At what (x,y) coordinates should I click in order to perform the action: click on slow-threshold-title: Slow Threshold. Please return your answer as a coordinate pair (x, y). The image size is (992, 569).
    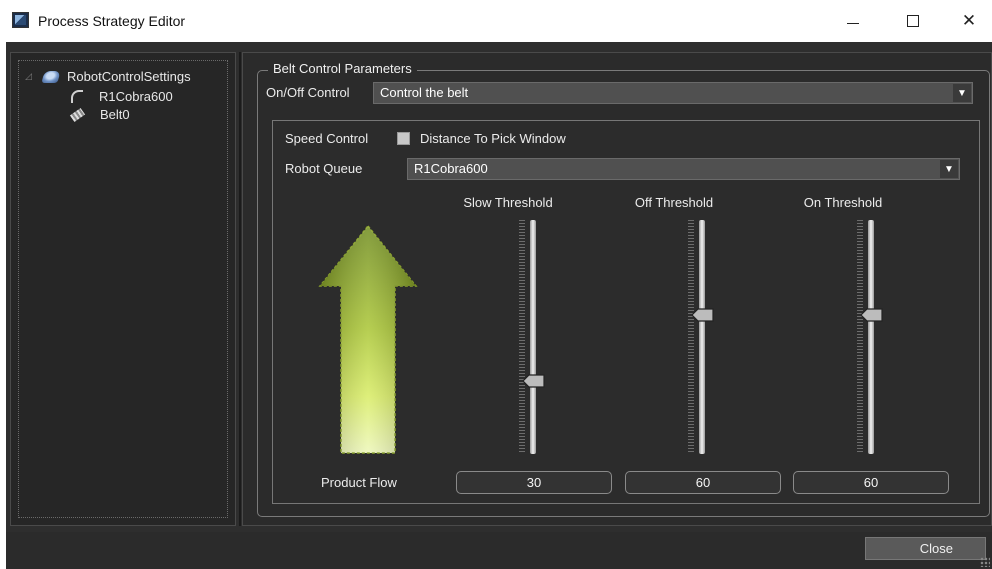
    Looking at the image, I should click on (508, 202).